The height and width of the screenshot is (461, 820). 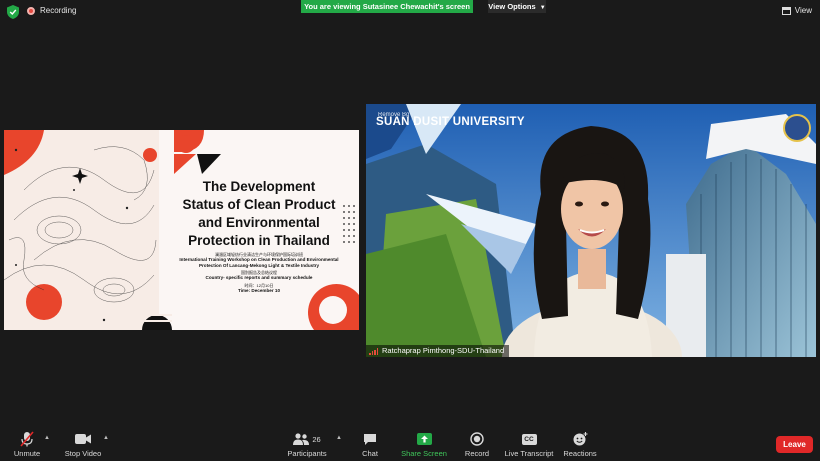 I want to click on share-screen-icon, so click(x=424, y=439).